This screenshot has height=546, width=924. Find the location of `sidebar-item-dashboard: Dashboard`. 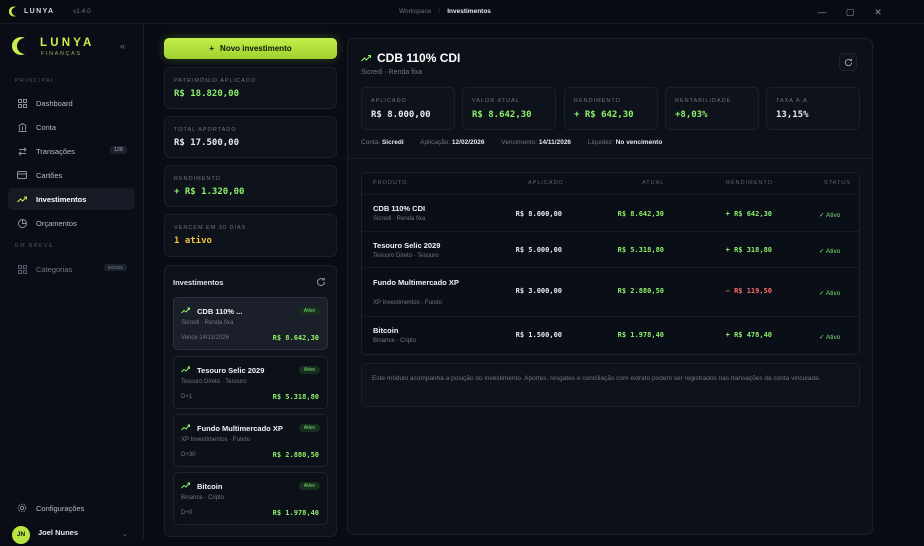

sidebar-item-dashboard: Dashboard is located at coordinates (71, 103).